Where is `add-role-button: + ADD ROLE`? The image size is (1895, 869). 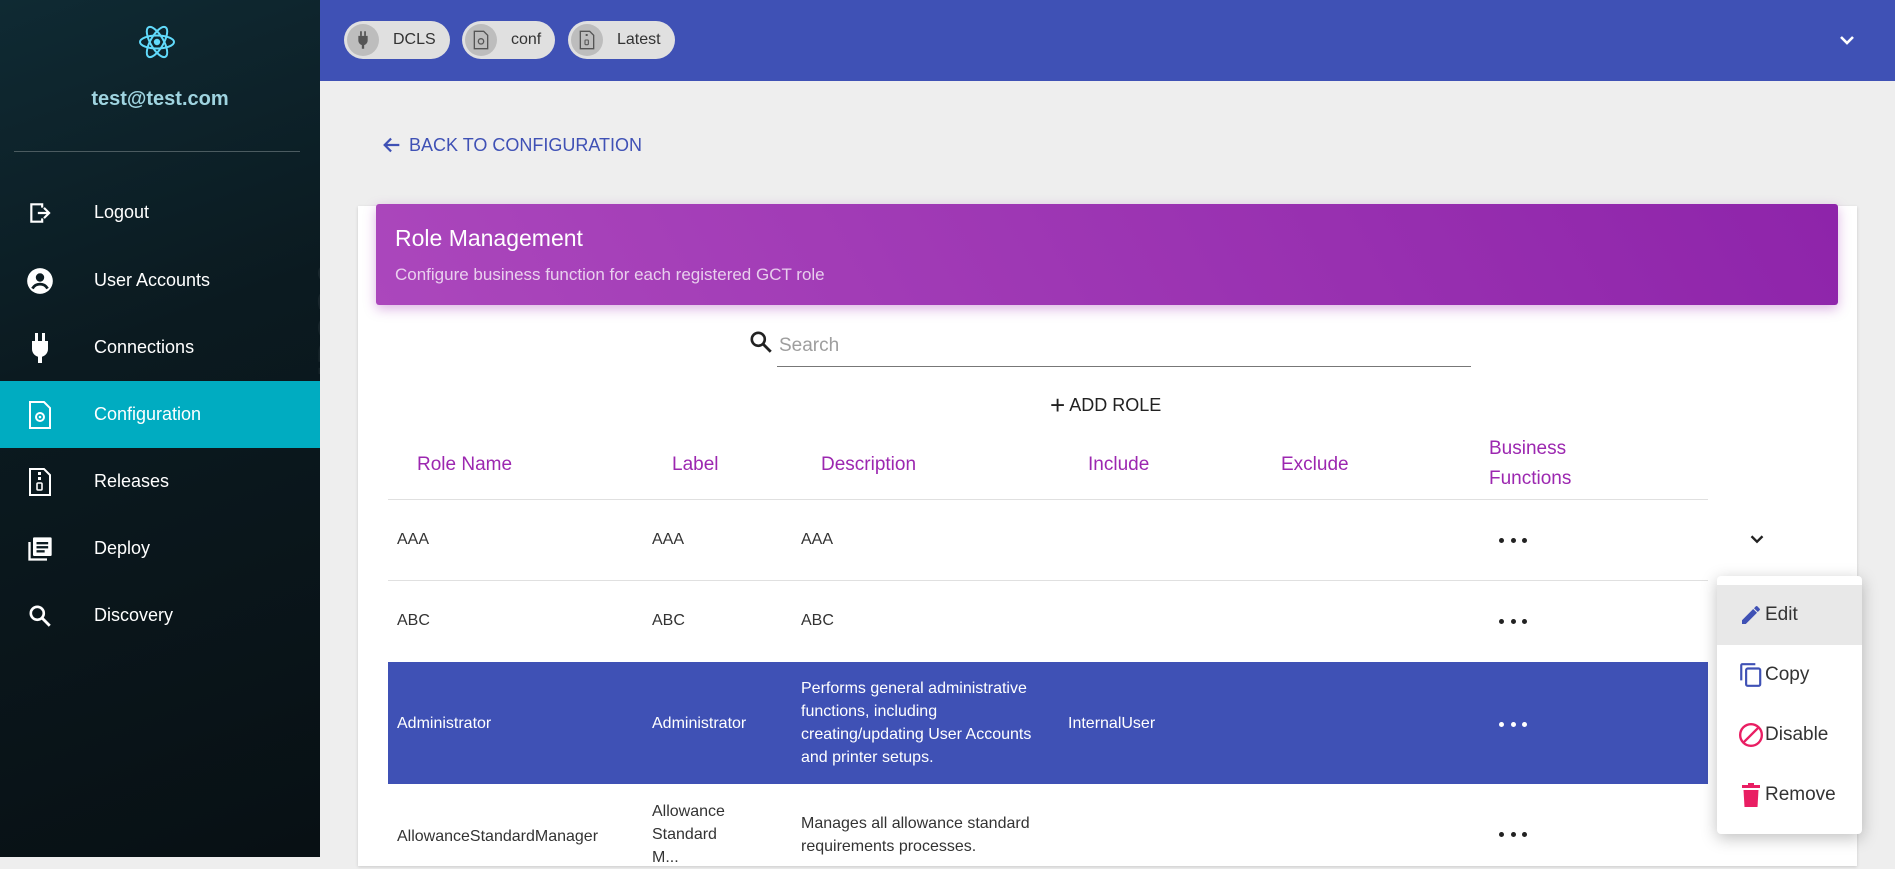 add-role-button: + ADD ROLE is located at coordinates (1105, 405).